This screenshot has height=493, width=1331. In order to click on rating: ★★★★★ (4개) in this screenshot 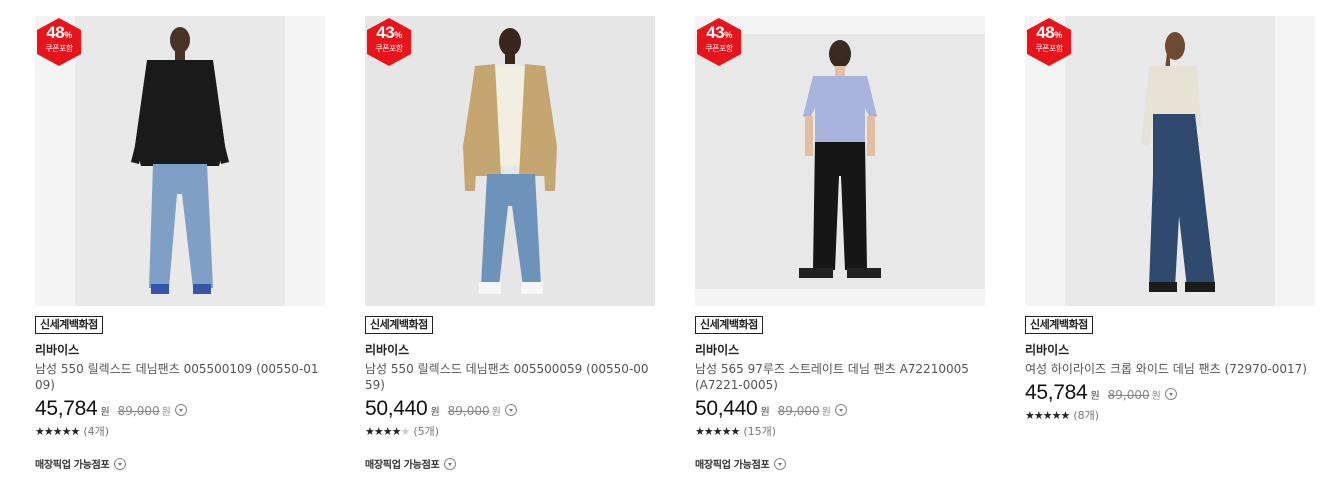, I will do `click(180, 431)`.